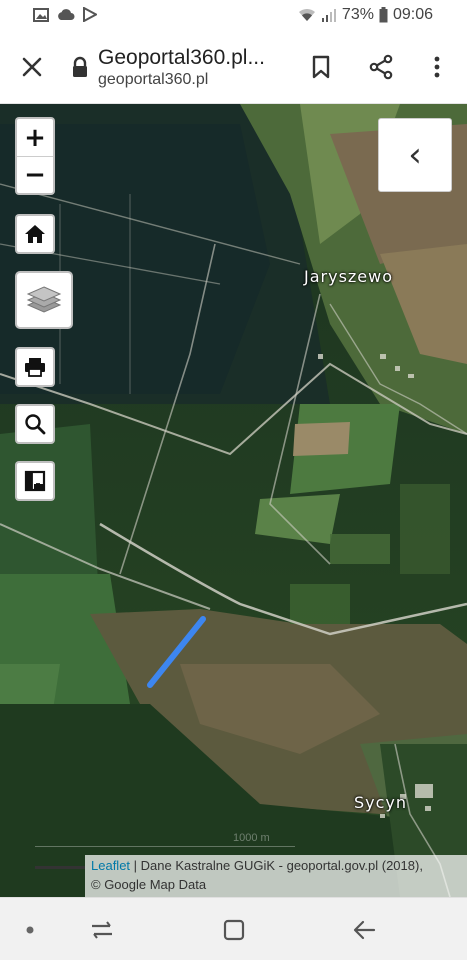 The width and height of the screenshot is (467, 960). What do you see at coordinates (321, 67) in the screenshot?
I see `bookmark-icon` at bounding box center [321, 67].